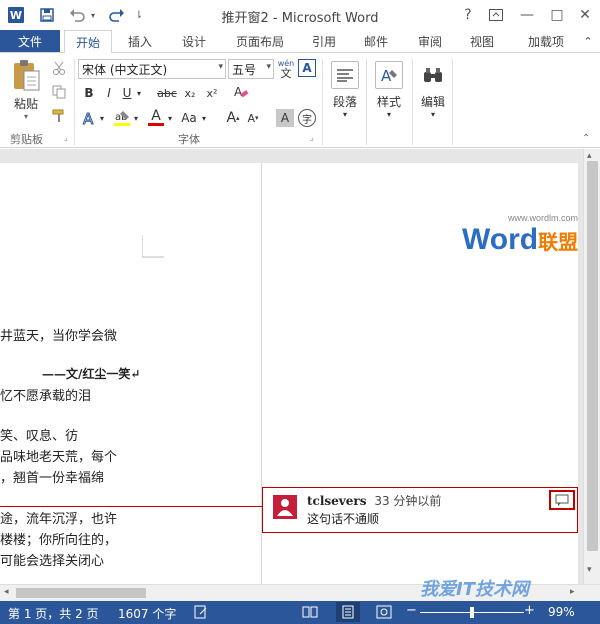 This screenshot has width=600, height=624. Describe the element at coordinates (16, 15) in the screenshot. I see `word-app-icon: W` at that location.